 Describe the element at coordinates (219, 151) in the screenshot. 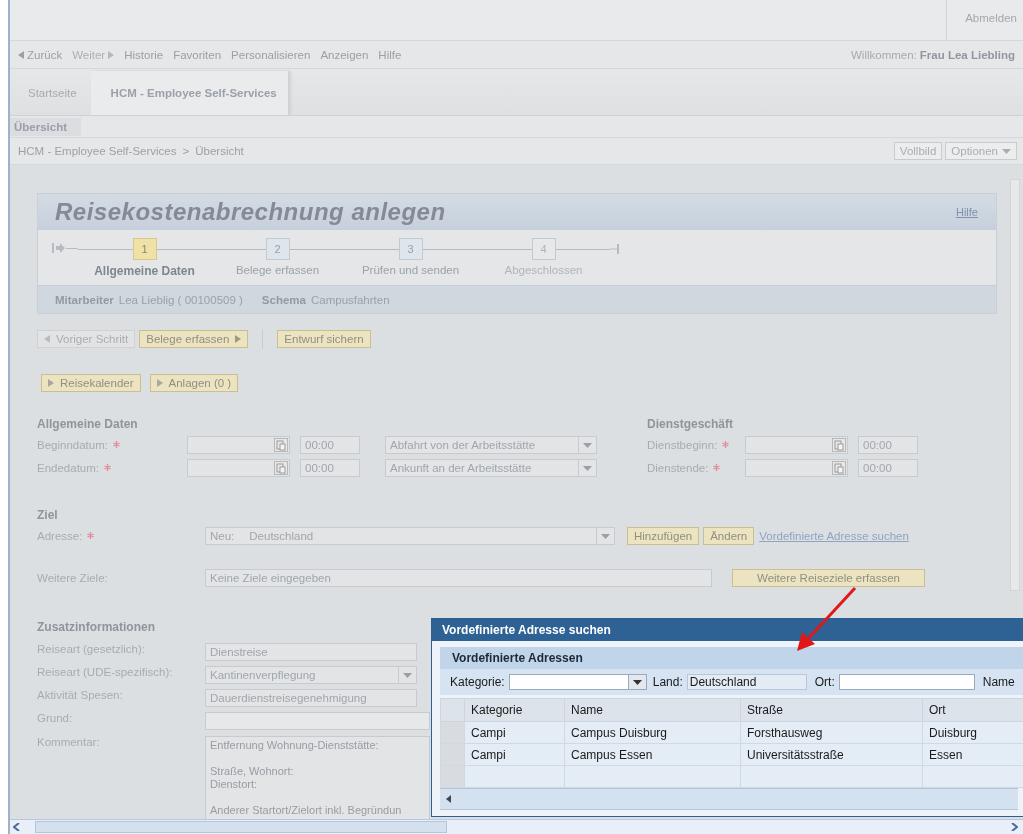

I see `breadcrumb-link: Übersicht` at that location.